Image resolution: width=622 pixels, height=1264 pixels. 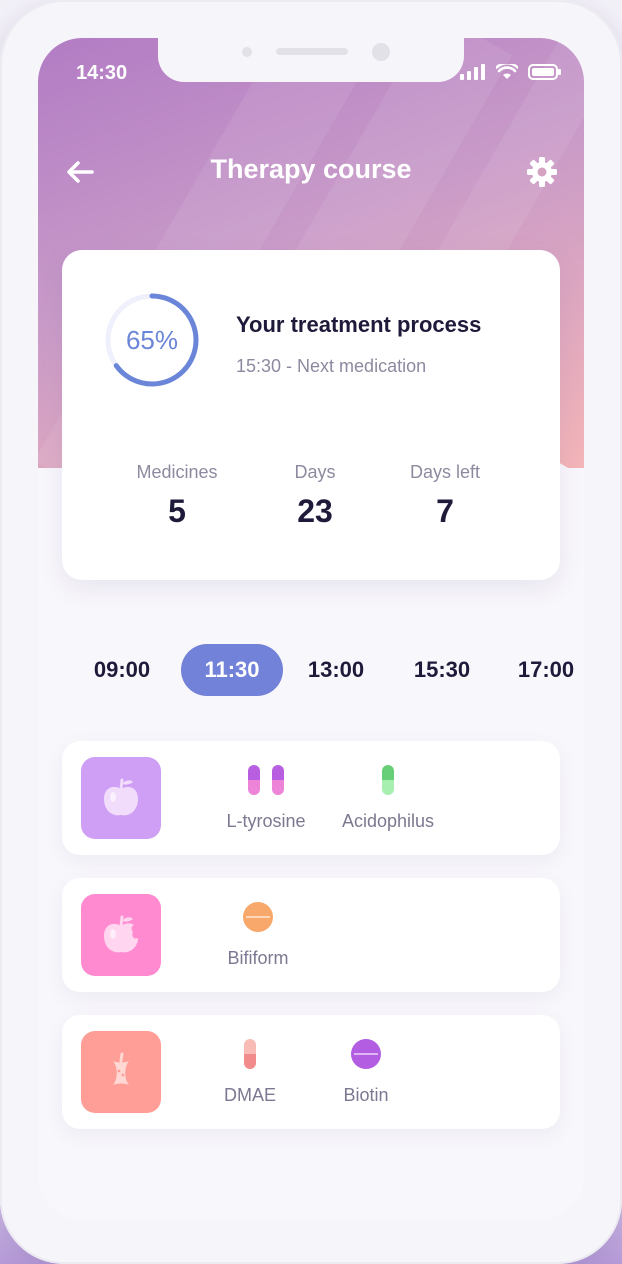 I want to click on medication-name: DMAE, so click(x=249, y=1095).